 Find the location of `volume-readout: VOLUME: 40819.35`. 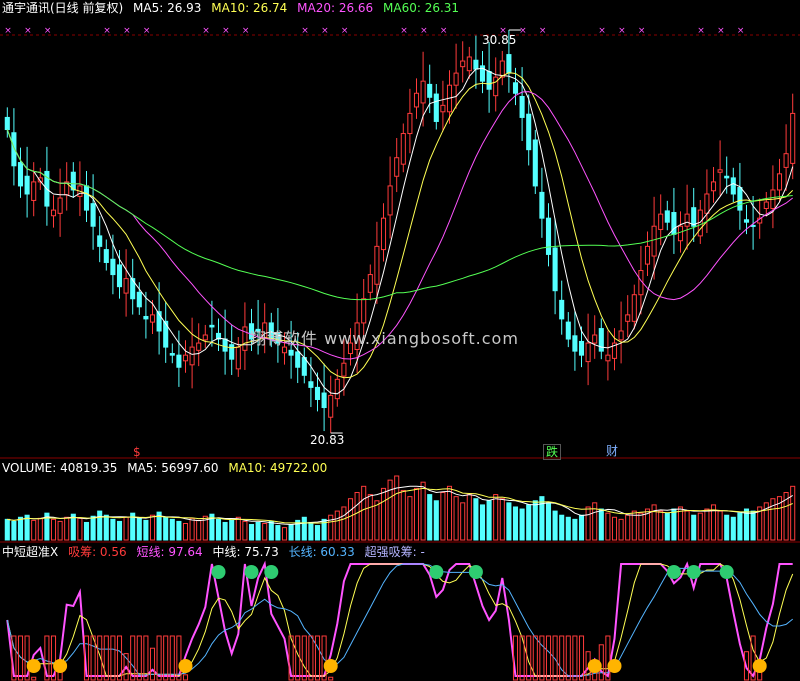

volume-readout: VOLUME: 40819.35 is located at coordinates (60, 468).